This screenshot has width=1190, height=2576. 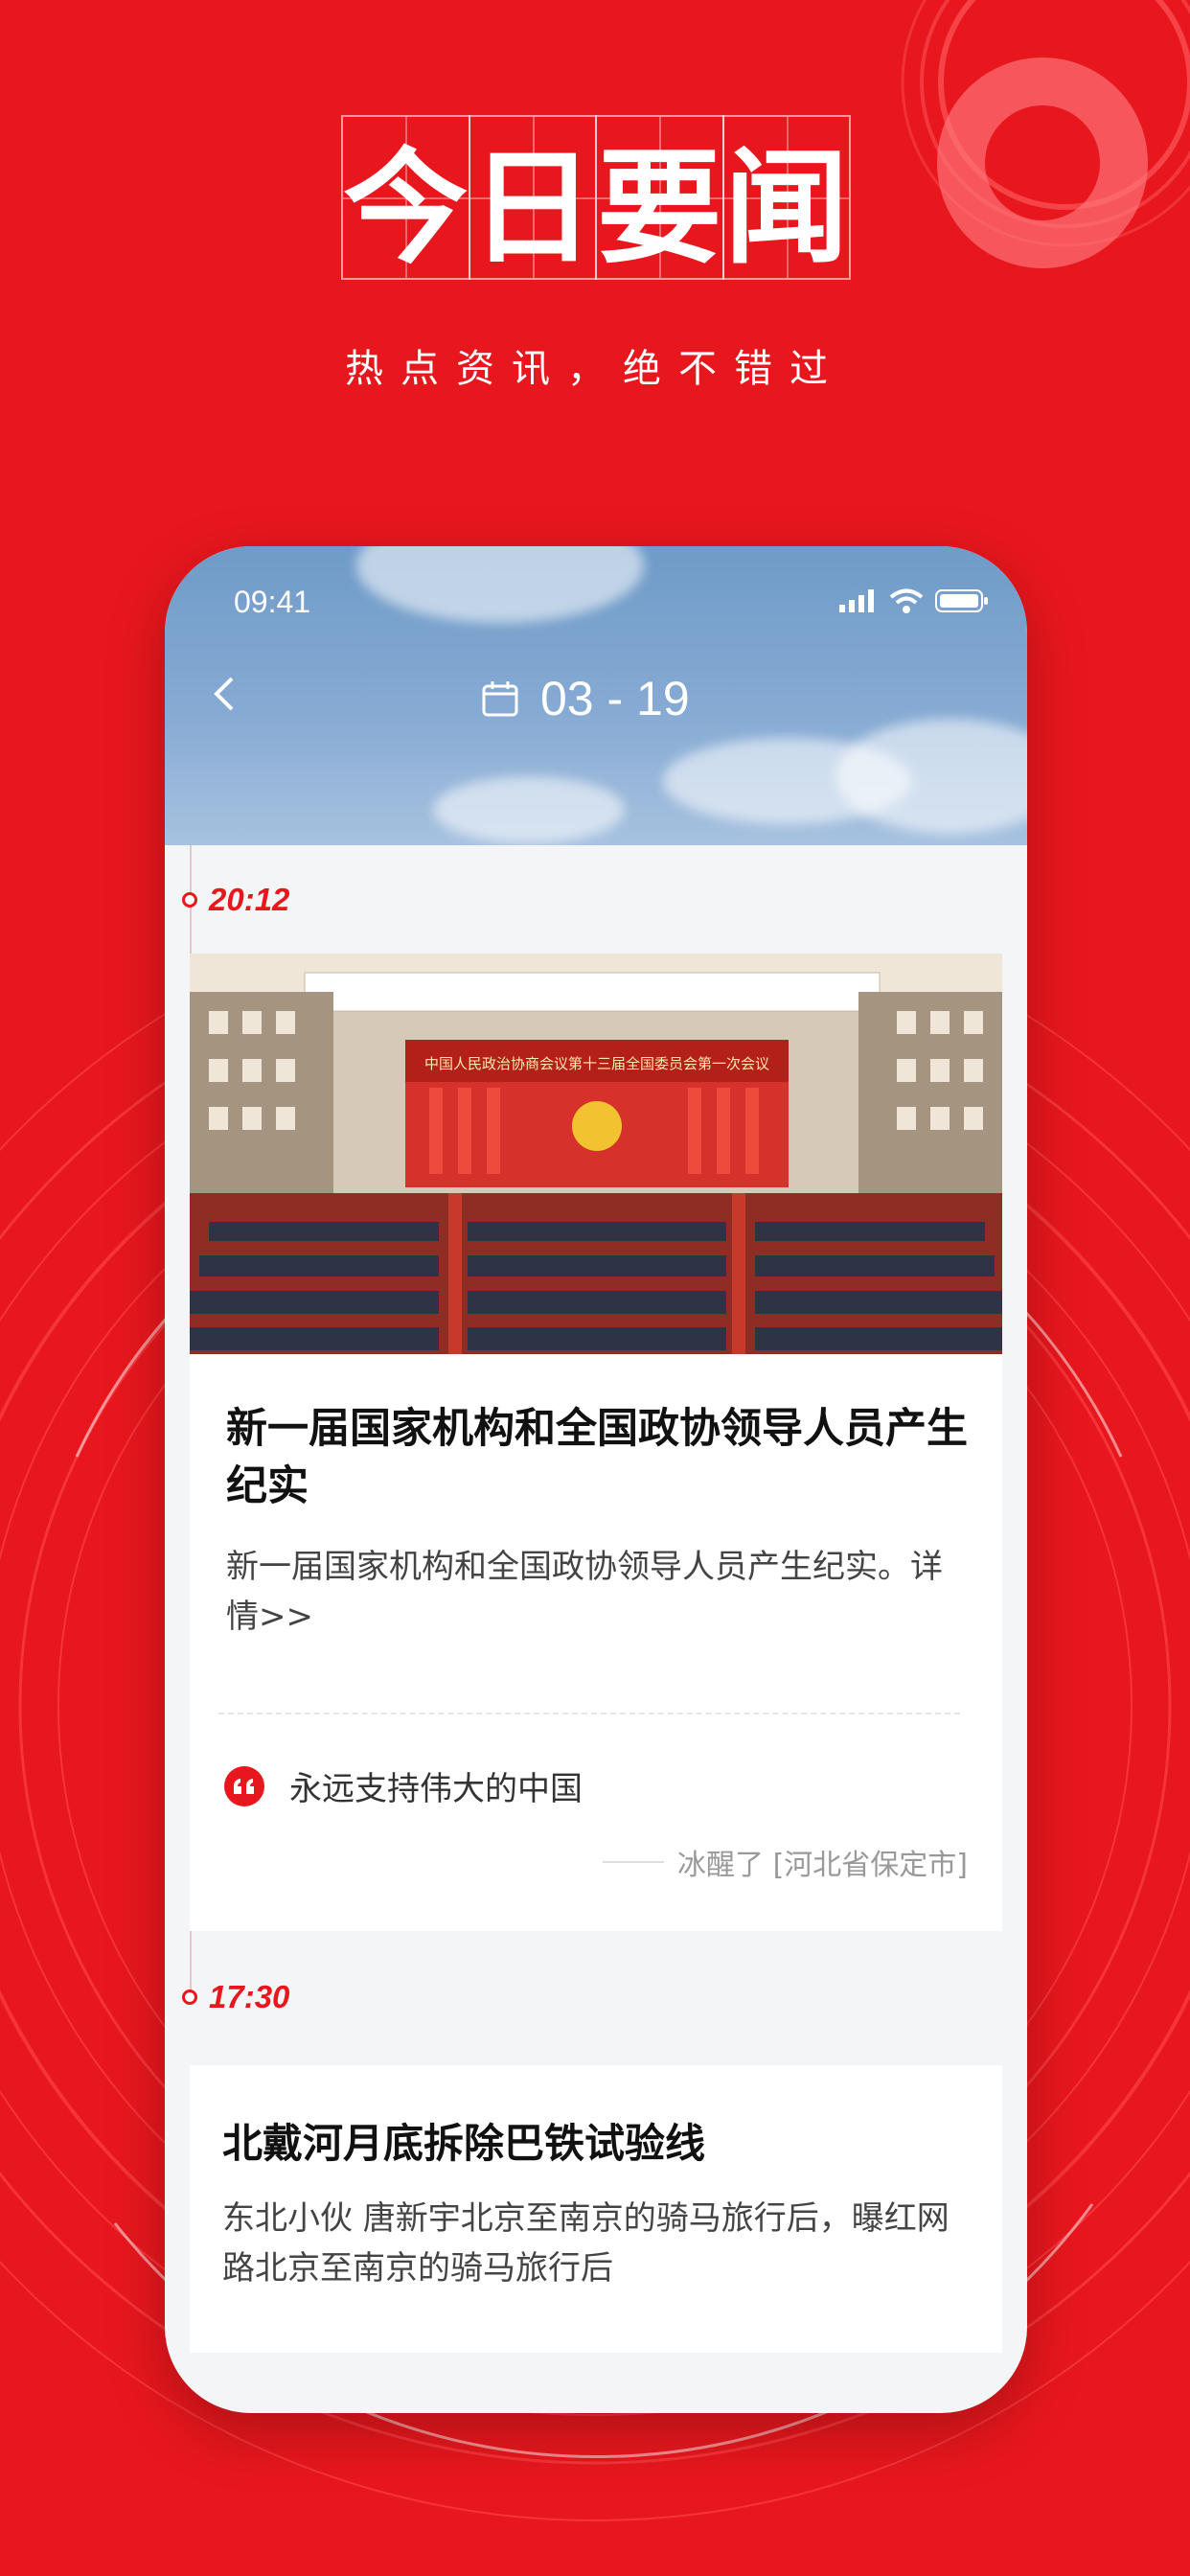 I want to click on slogan: 热点资讯，绝不错过, so click(x=595, y=369).